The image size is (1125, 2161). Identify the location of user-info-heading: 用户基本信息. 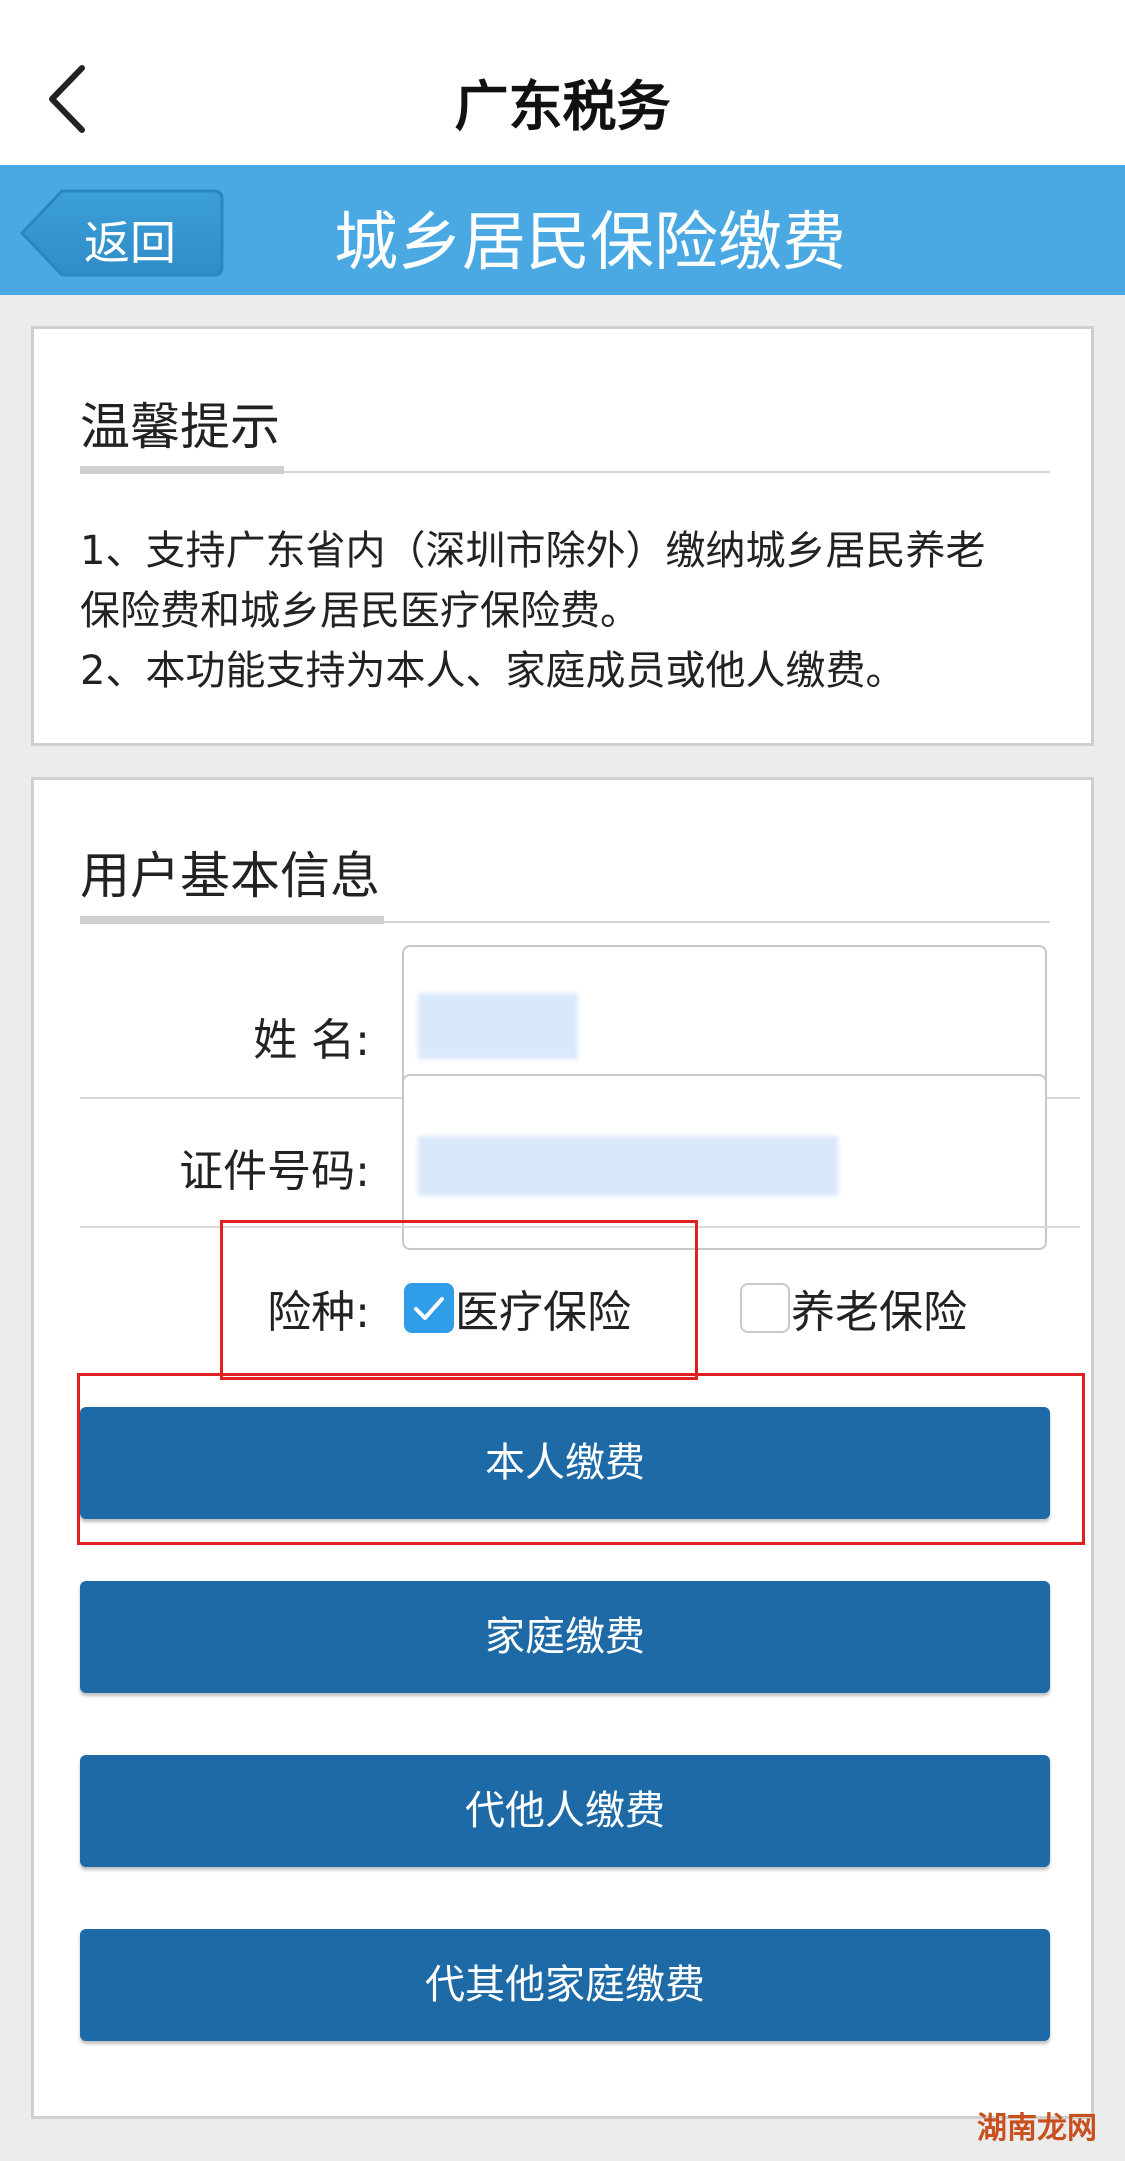
(230, 876).